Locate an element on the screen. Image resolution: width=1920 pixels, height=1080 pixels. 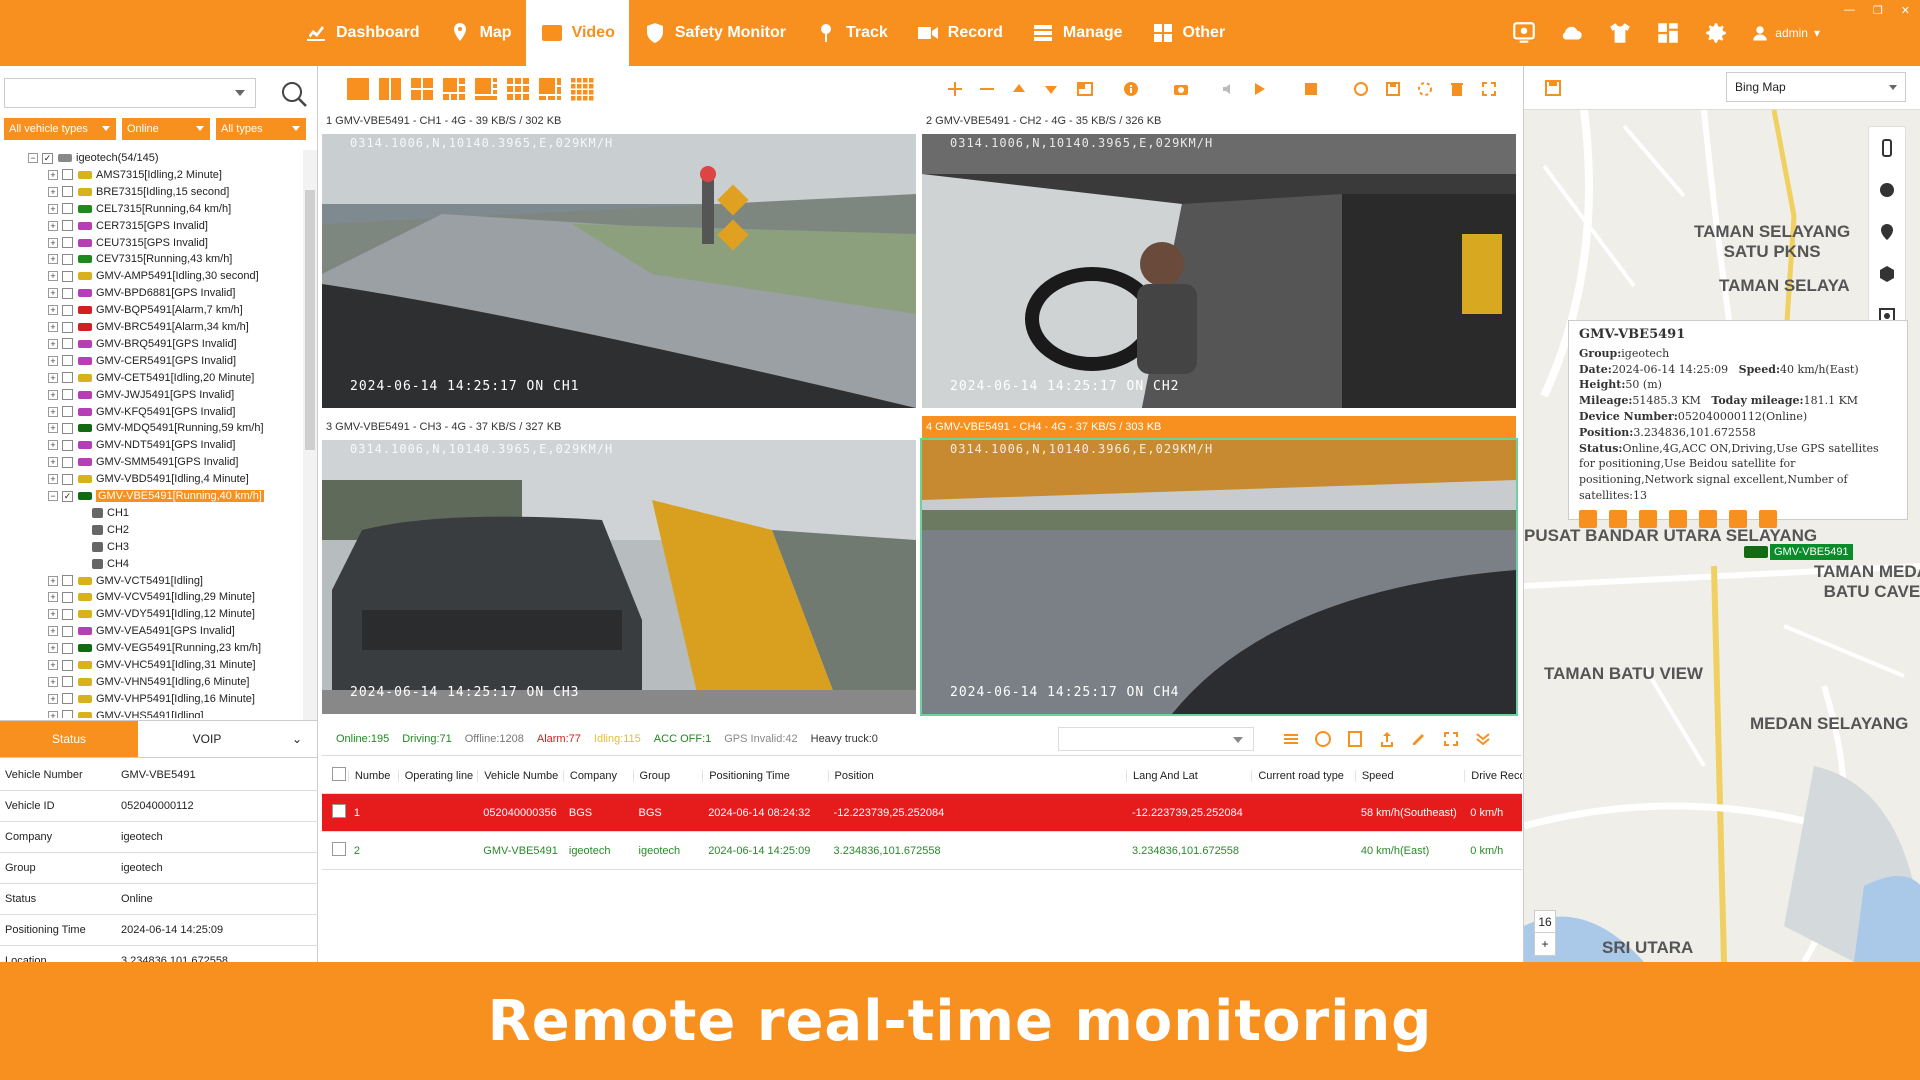
gear-icon is located at coordinates (1716, 33).